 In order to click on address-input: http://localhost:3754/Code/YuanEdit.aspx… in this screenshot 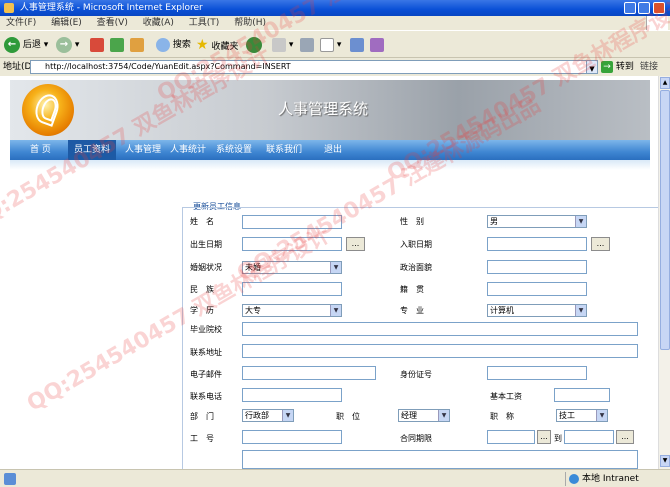, I will do `click(312, 67)`.